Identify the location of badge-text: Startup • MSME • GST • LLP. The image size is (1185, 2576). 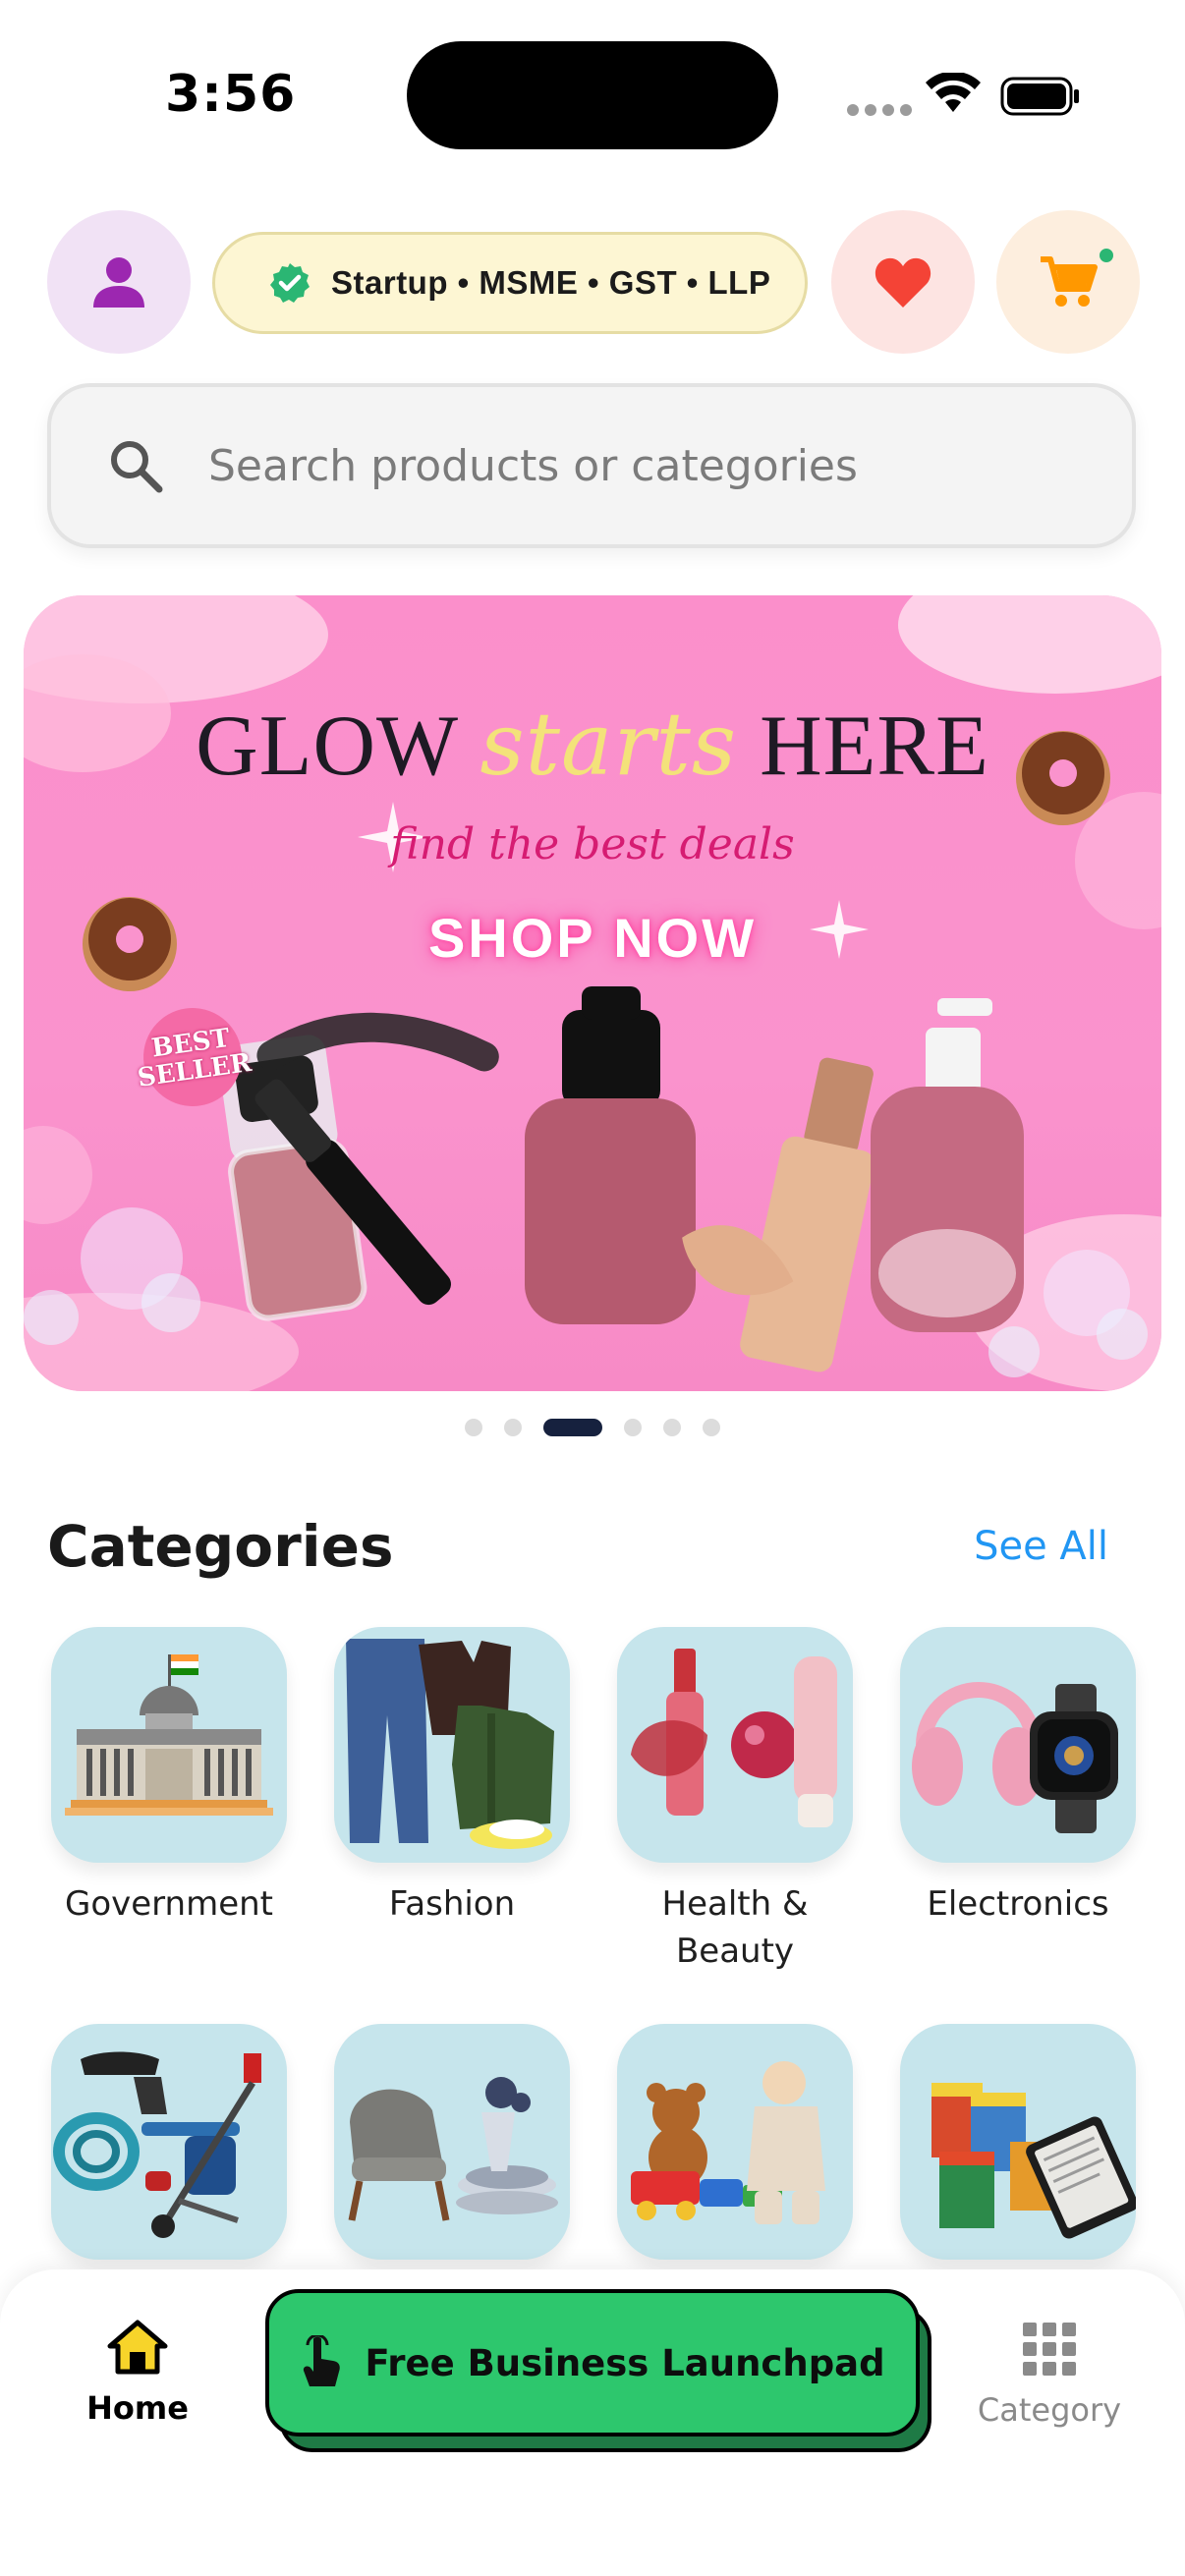
(551, 282).